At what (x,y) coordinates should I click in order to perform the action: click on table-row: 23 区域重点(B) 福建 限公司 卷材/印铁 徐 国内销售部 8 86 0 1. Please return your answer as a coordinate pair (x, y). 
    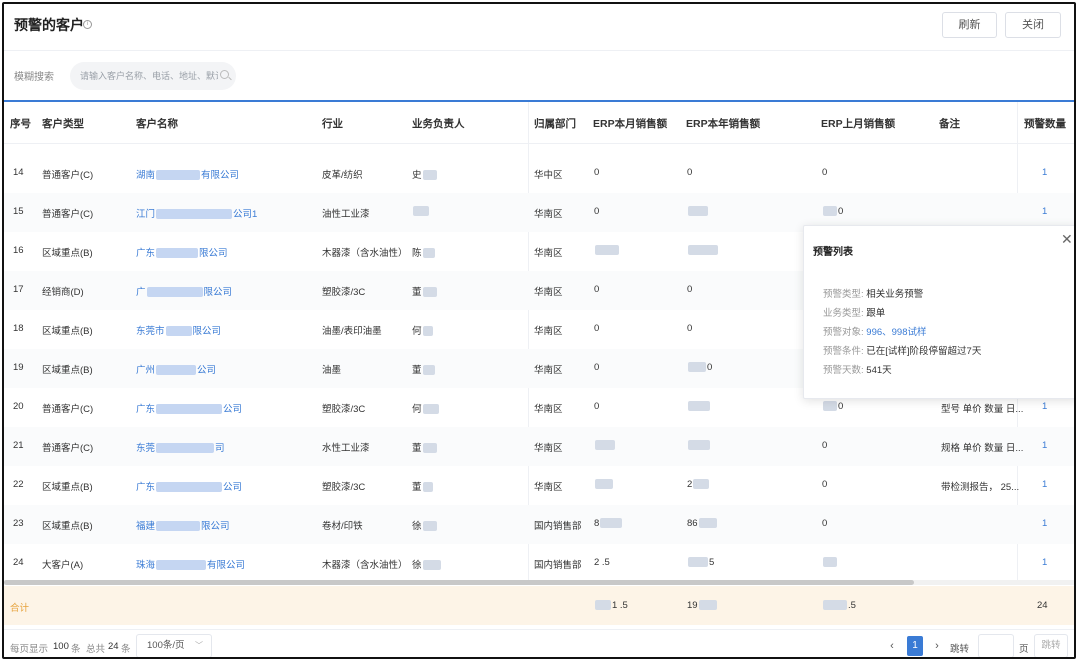
    Looking at the image, I should click on (539, 524).